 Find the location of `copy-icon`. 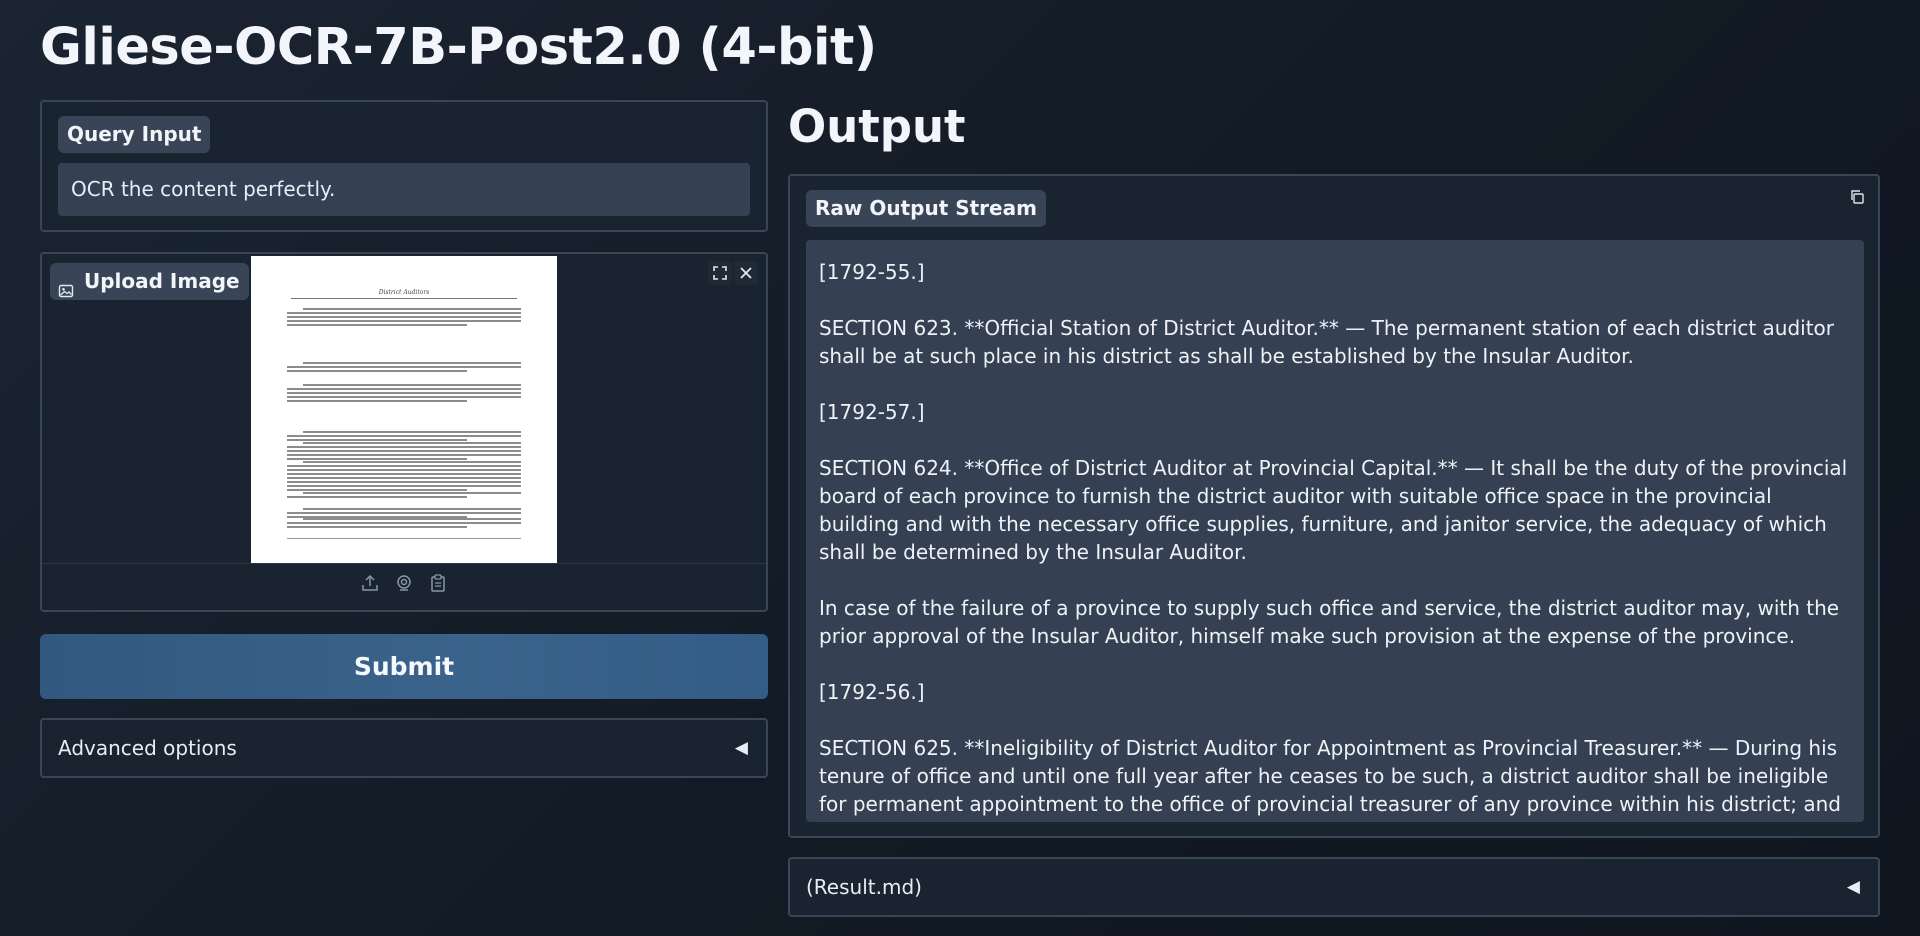

copy-icon is located at coordinates (1857, 197).